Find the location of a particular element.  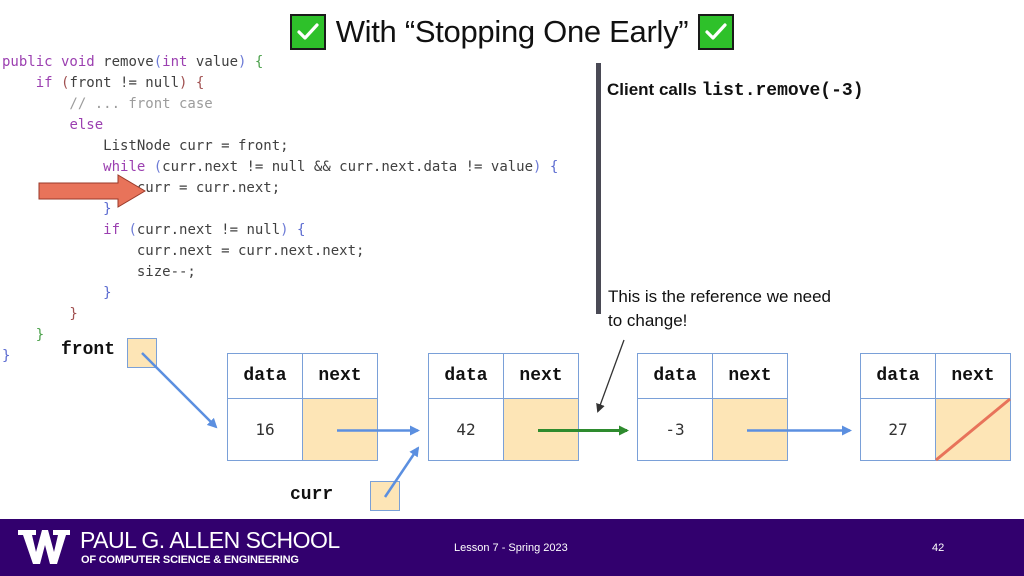

divider-bar is located at coordinates (598, 188).